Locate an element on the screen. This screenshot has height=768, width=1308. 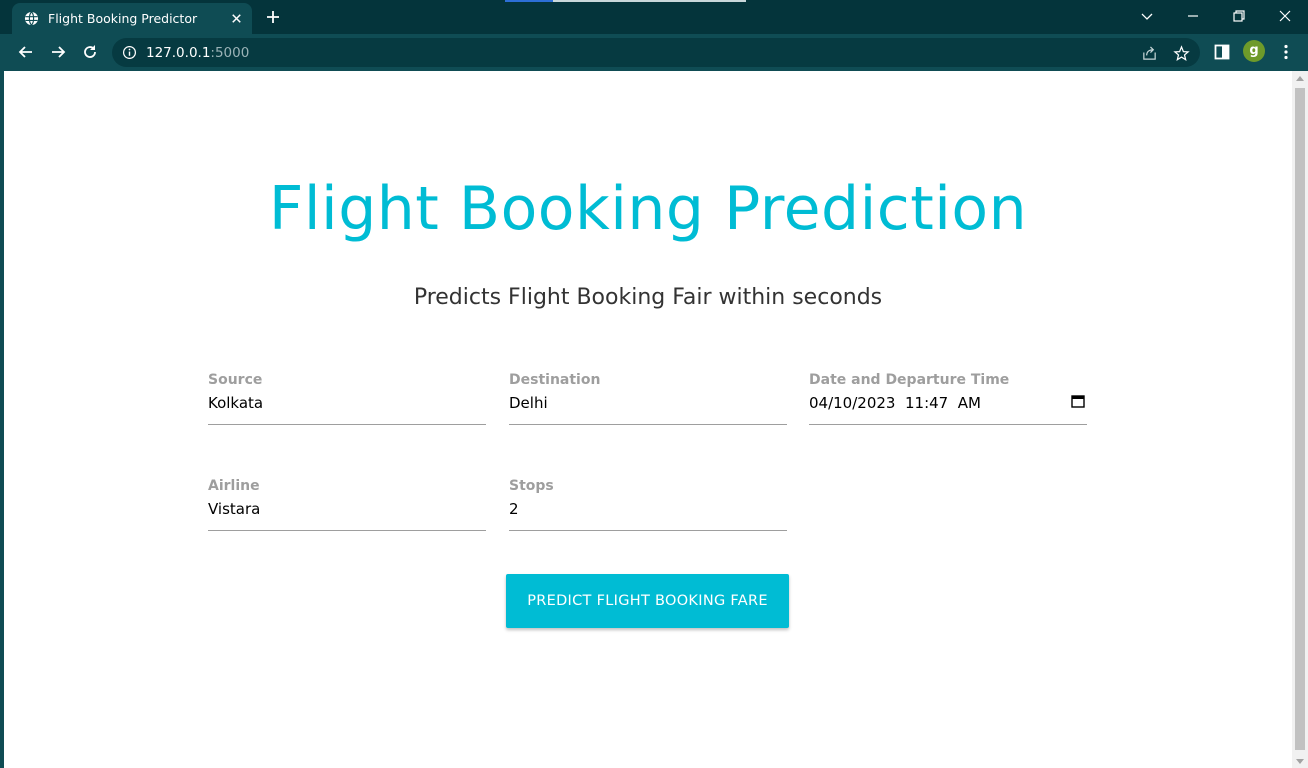
globe-icon is located at coordinates (31, 18).